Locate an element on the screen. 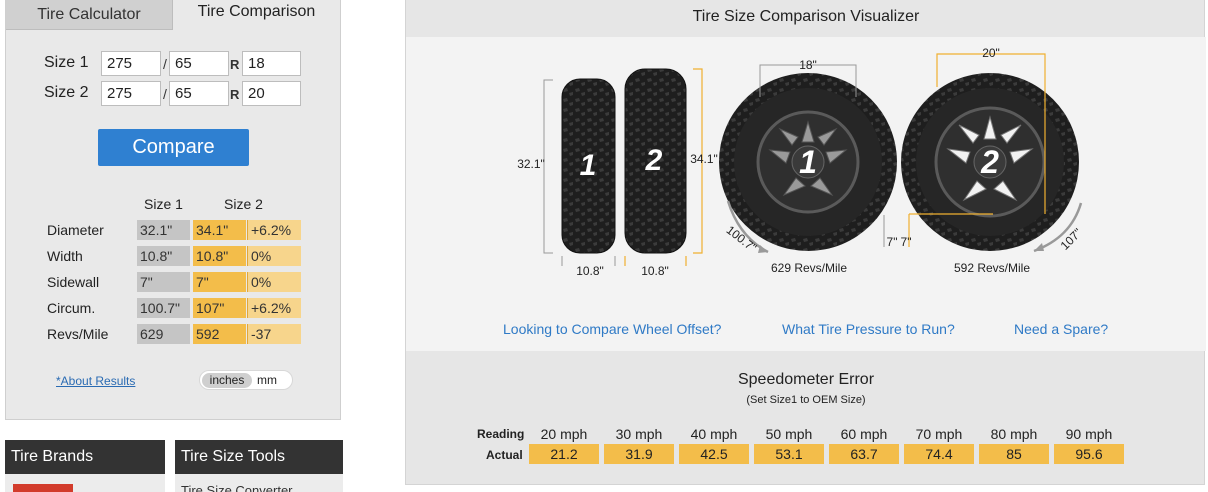  tire-brands-body is located at coordinates (85, 483).